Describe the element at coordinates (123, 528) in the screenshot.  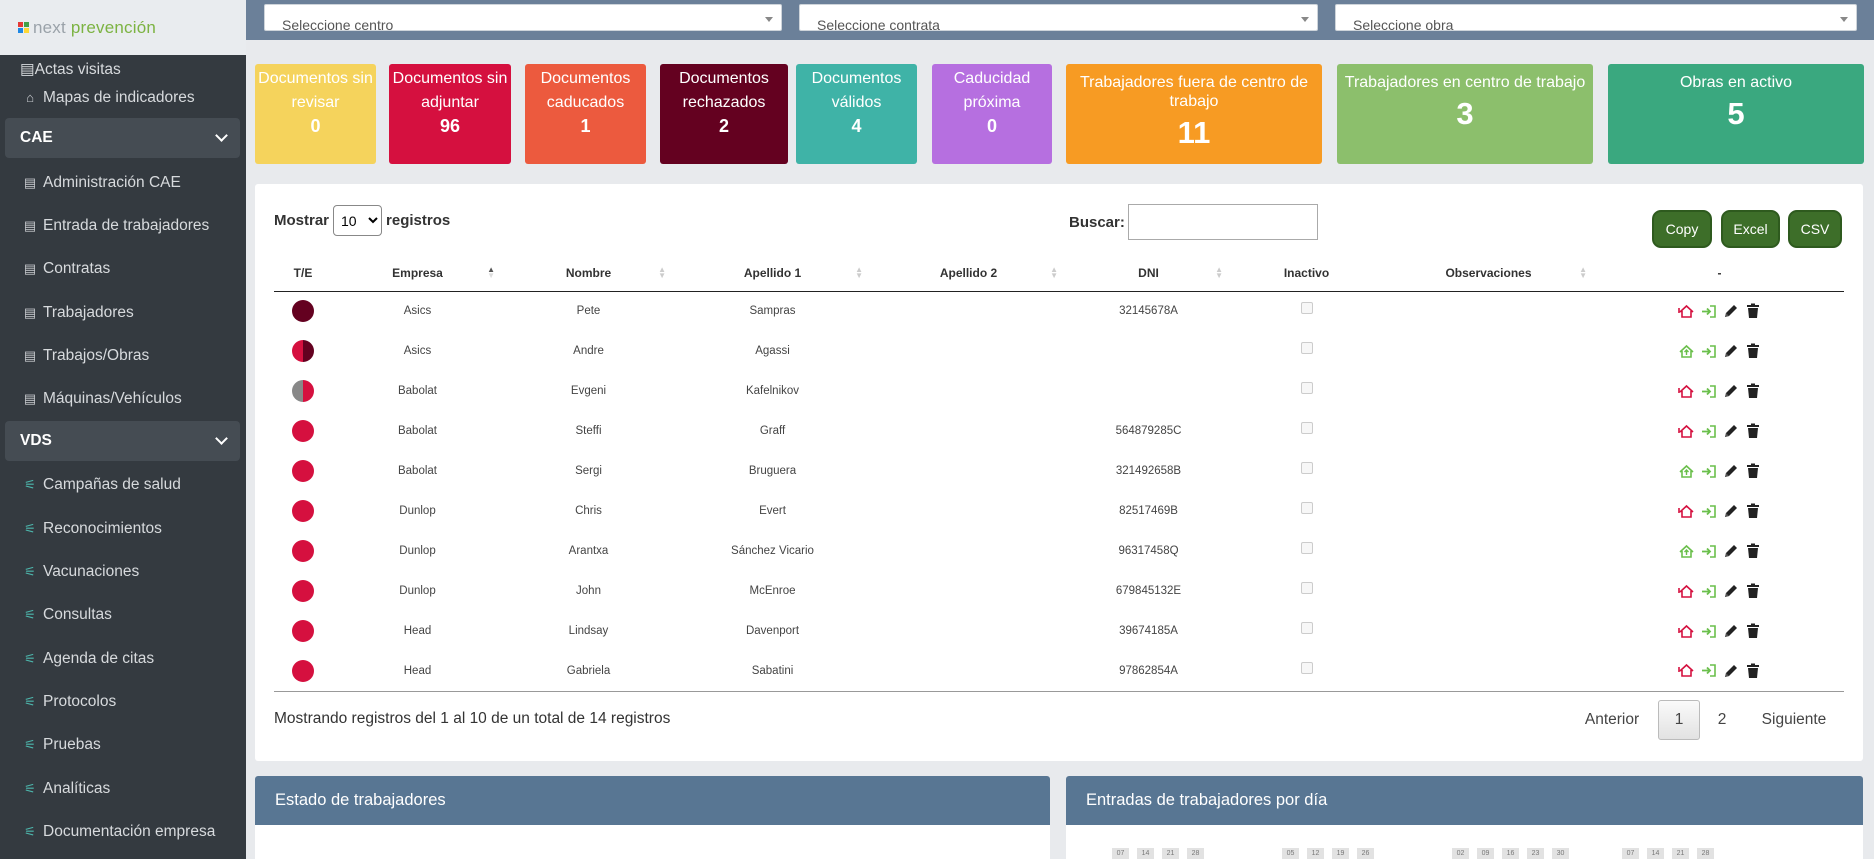
I see `sidebar-item-reconocimientos: ⚟ Reconocimientos` at that location.